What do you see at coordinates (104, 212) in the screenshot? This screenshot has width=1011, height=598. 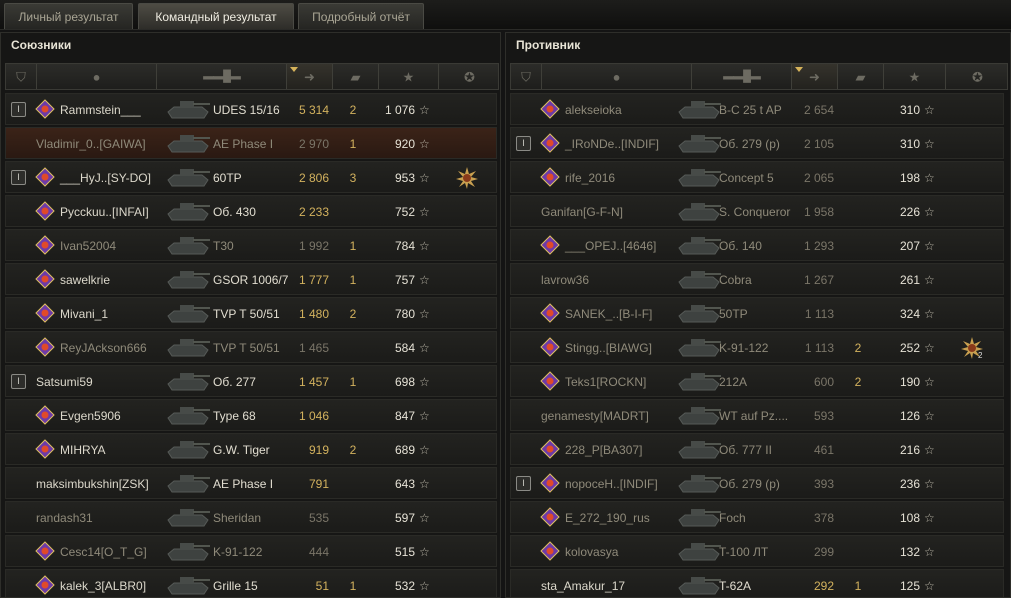 I see `player-name: Pycckuu..[INFAI]` at bounding box center [104, 212].